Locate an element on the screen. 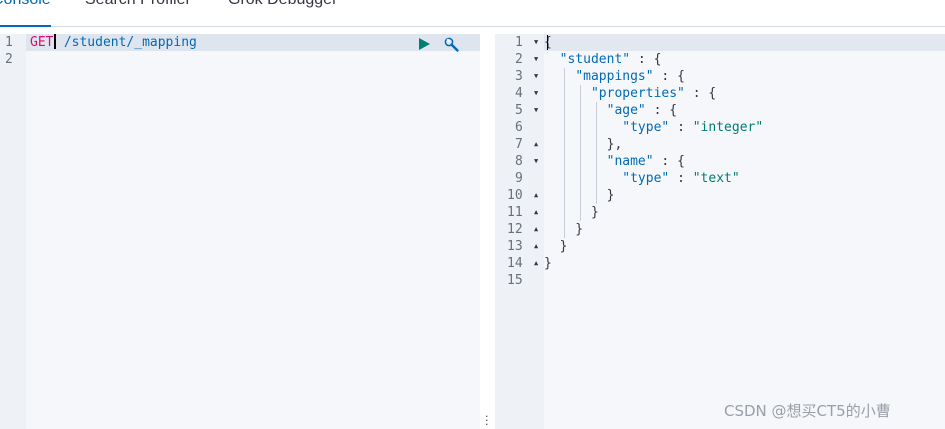  json-value: "integer" is located at coordinates (728, 127).